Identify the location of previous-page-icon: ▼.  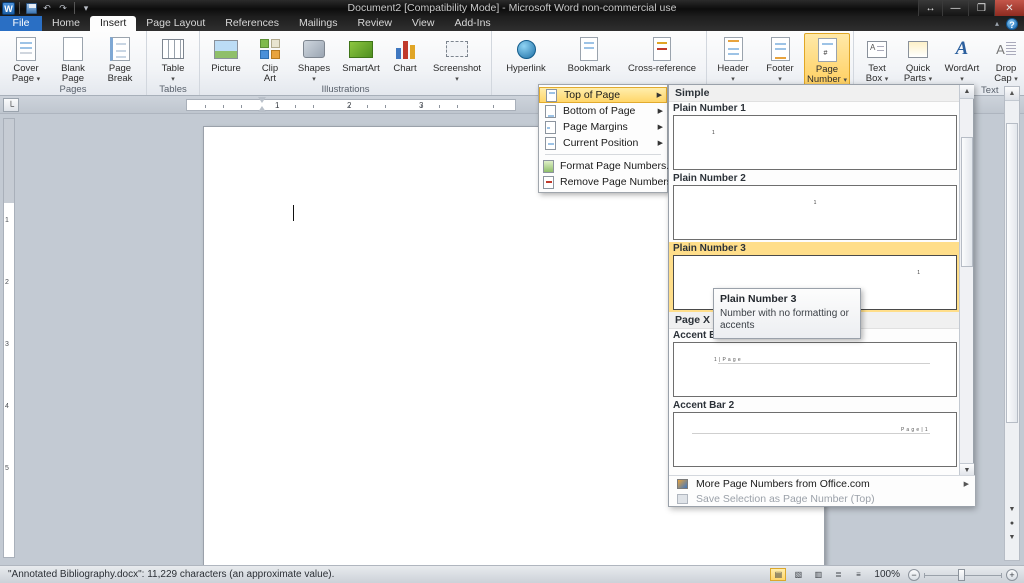
(1012, 509).